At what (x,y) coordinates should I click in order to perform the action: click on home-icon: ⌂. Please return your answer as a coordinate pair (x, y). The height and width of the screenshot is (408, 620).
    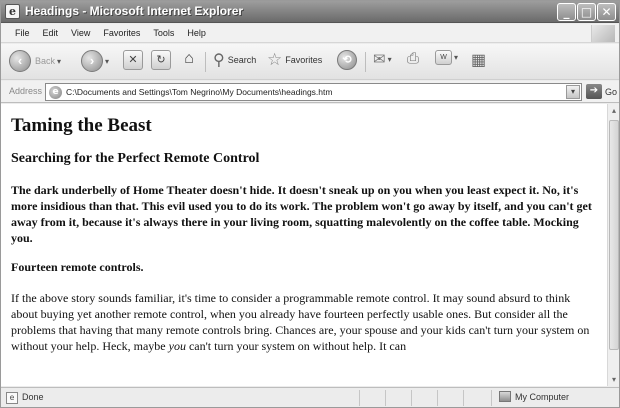
    Looking at the image, I should click on (189, 58).